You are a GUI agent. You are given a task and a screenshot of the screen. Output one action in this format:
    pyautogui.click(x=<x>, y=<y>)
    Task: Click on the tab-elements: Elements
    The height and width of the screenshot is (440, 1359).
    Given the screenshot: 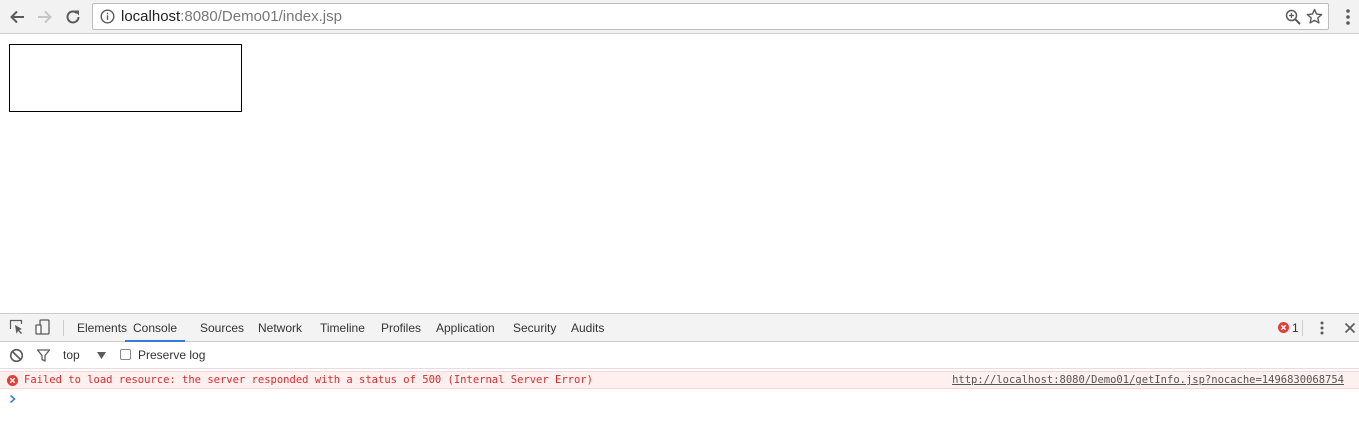 What is the action you would take?
    pyautogui.click(x=102, y=328)
    